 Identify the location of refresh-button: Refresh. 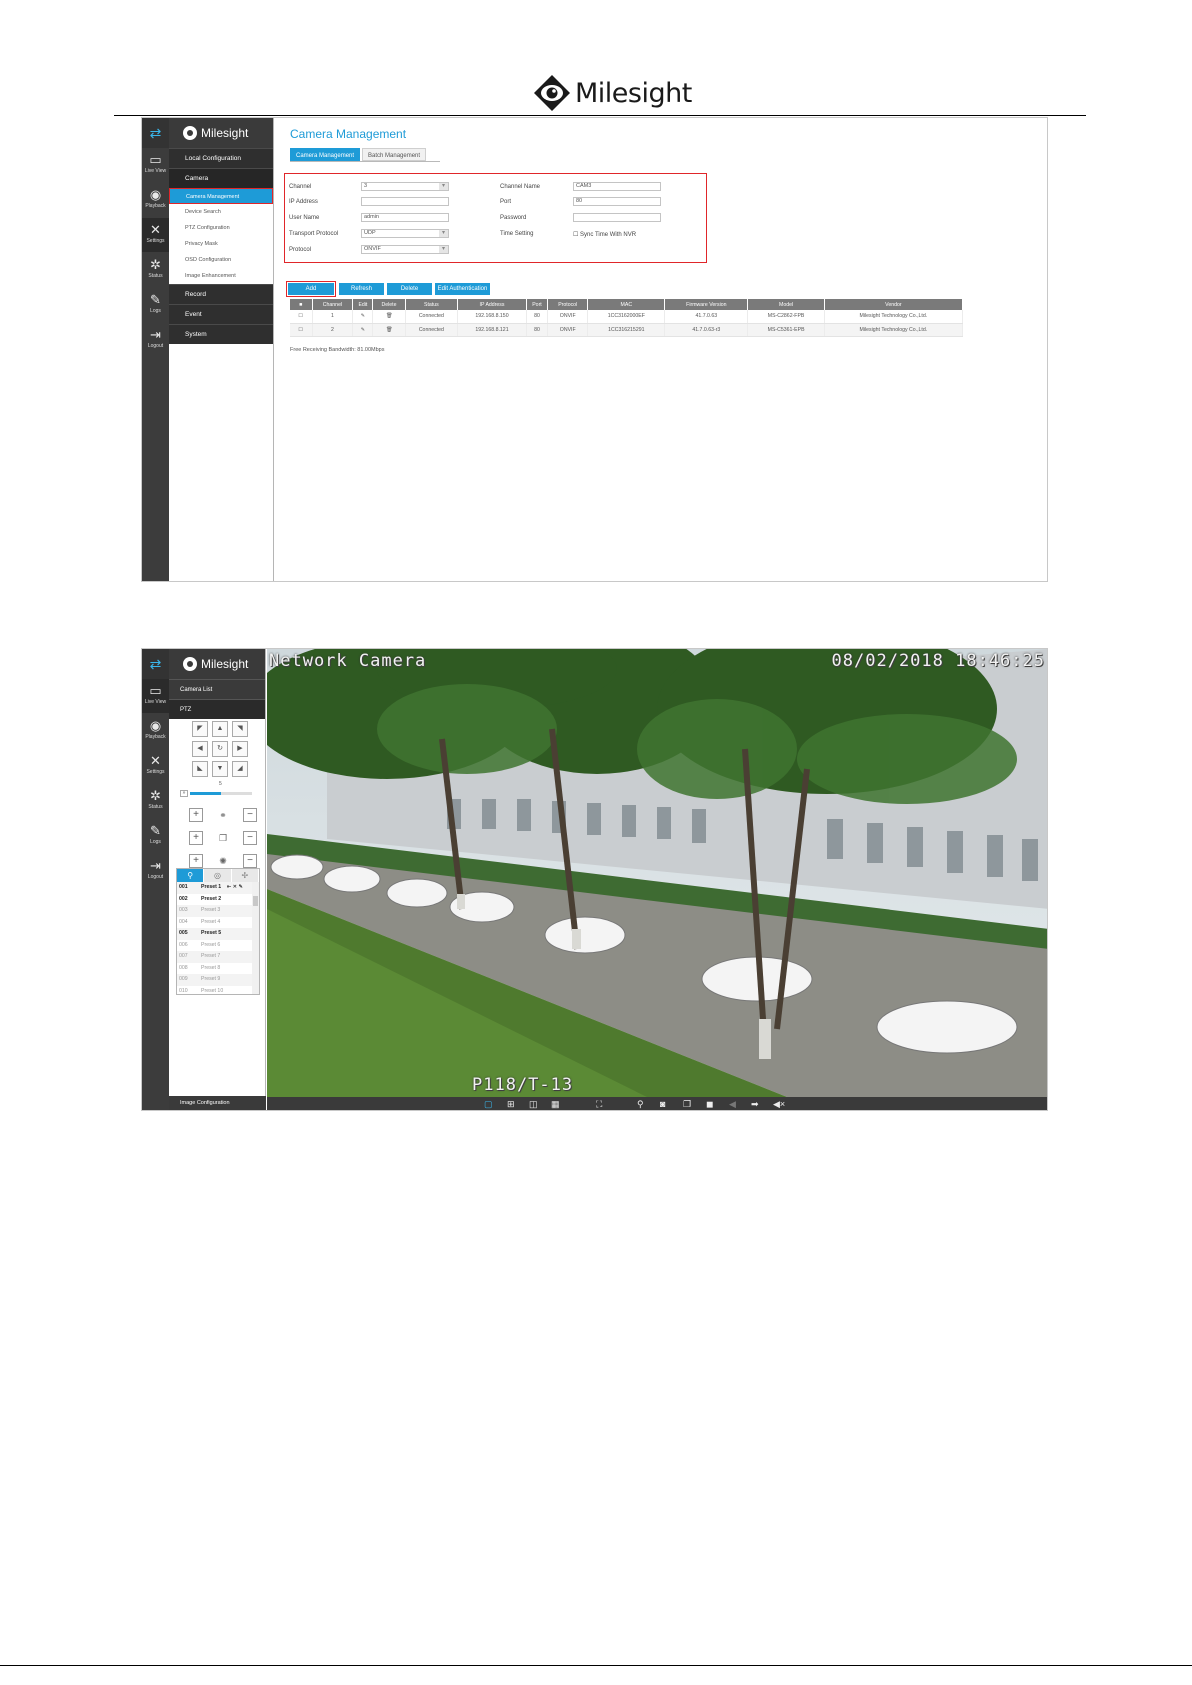
(361, 289).